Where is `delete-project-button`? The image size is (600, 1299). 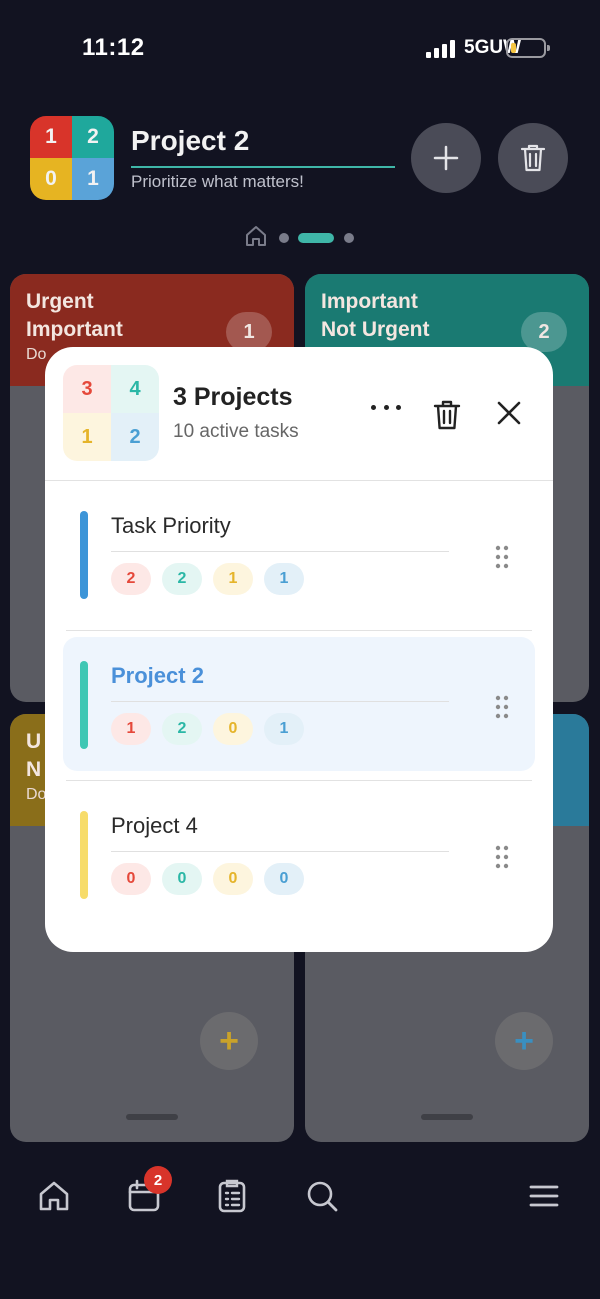
delete-project-button is located at coordinates (533, 158).